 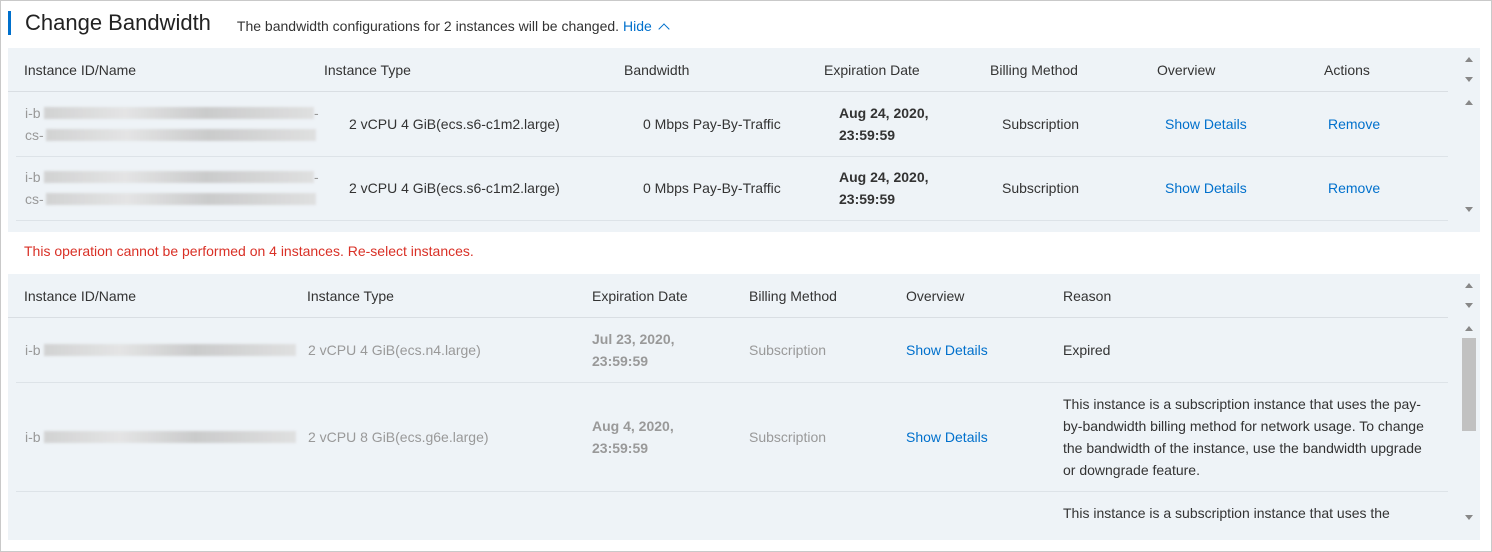 What do you see at coordinates (394, 350) in the screenshot?
I see `instance-type: 2 vCPU 4 GiB(ecs.n4.large)` at bounding box center [394, 350].